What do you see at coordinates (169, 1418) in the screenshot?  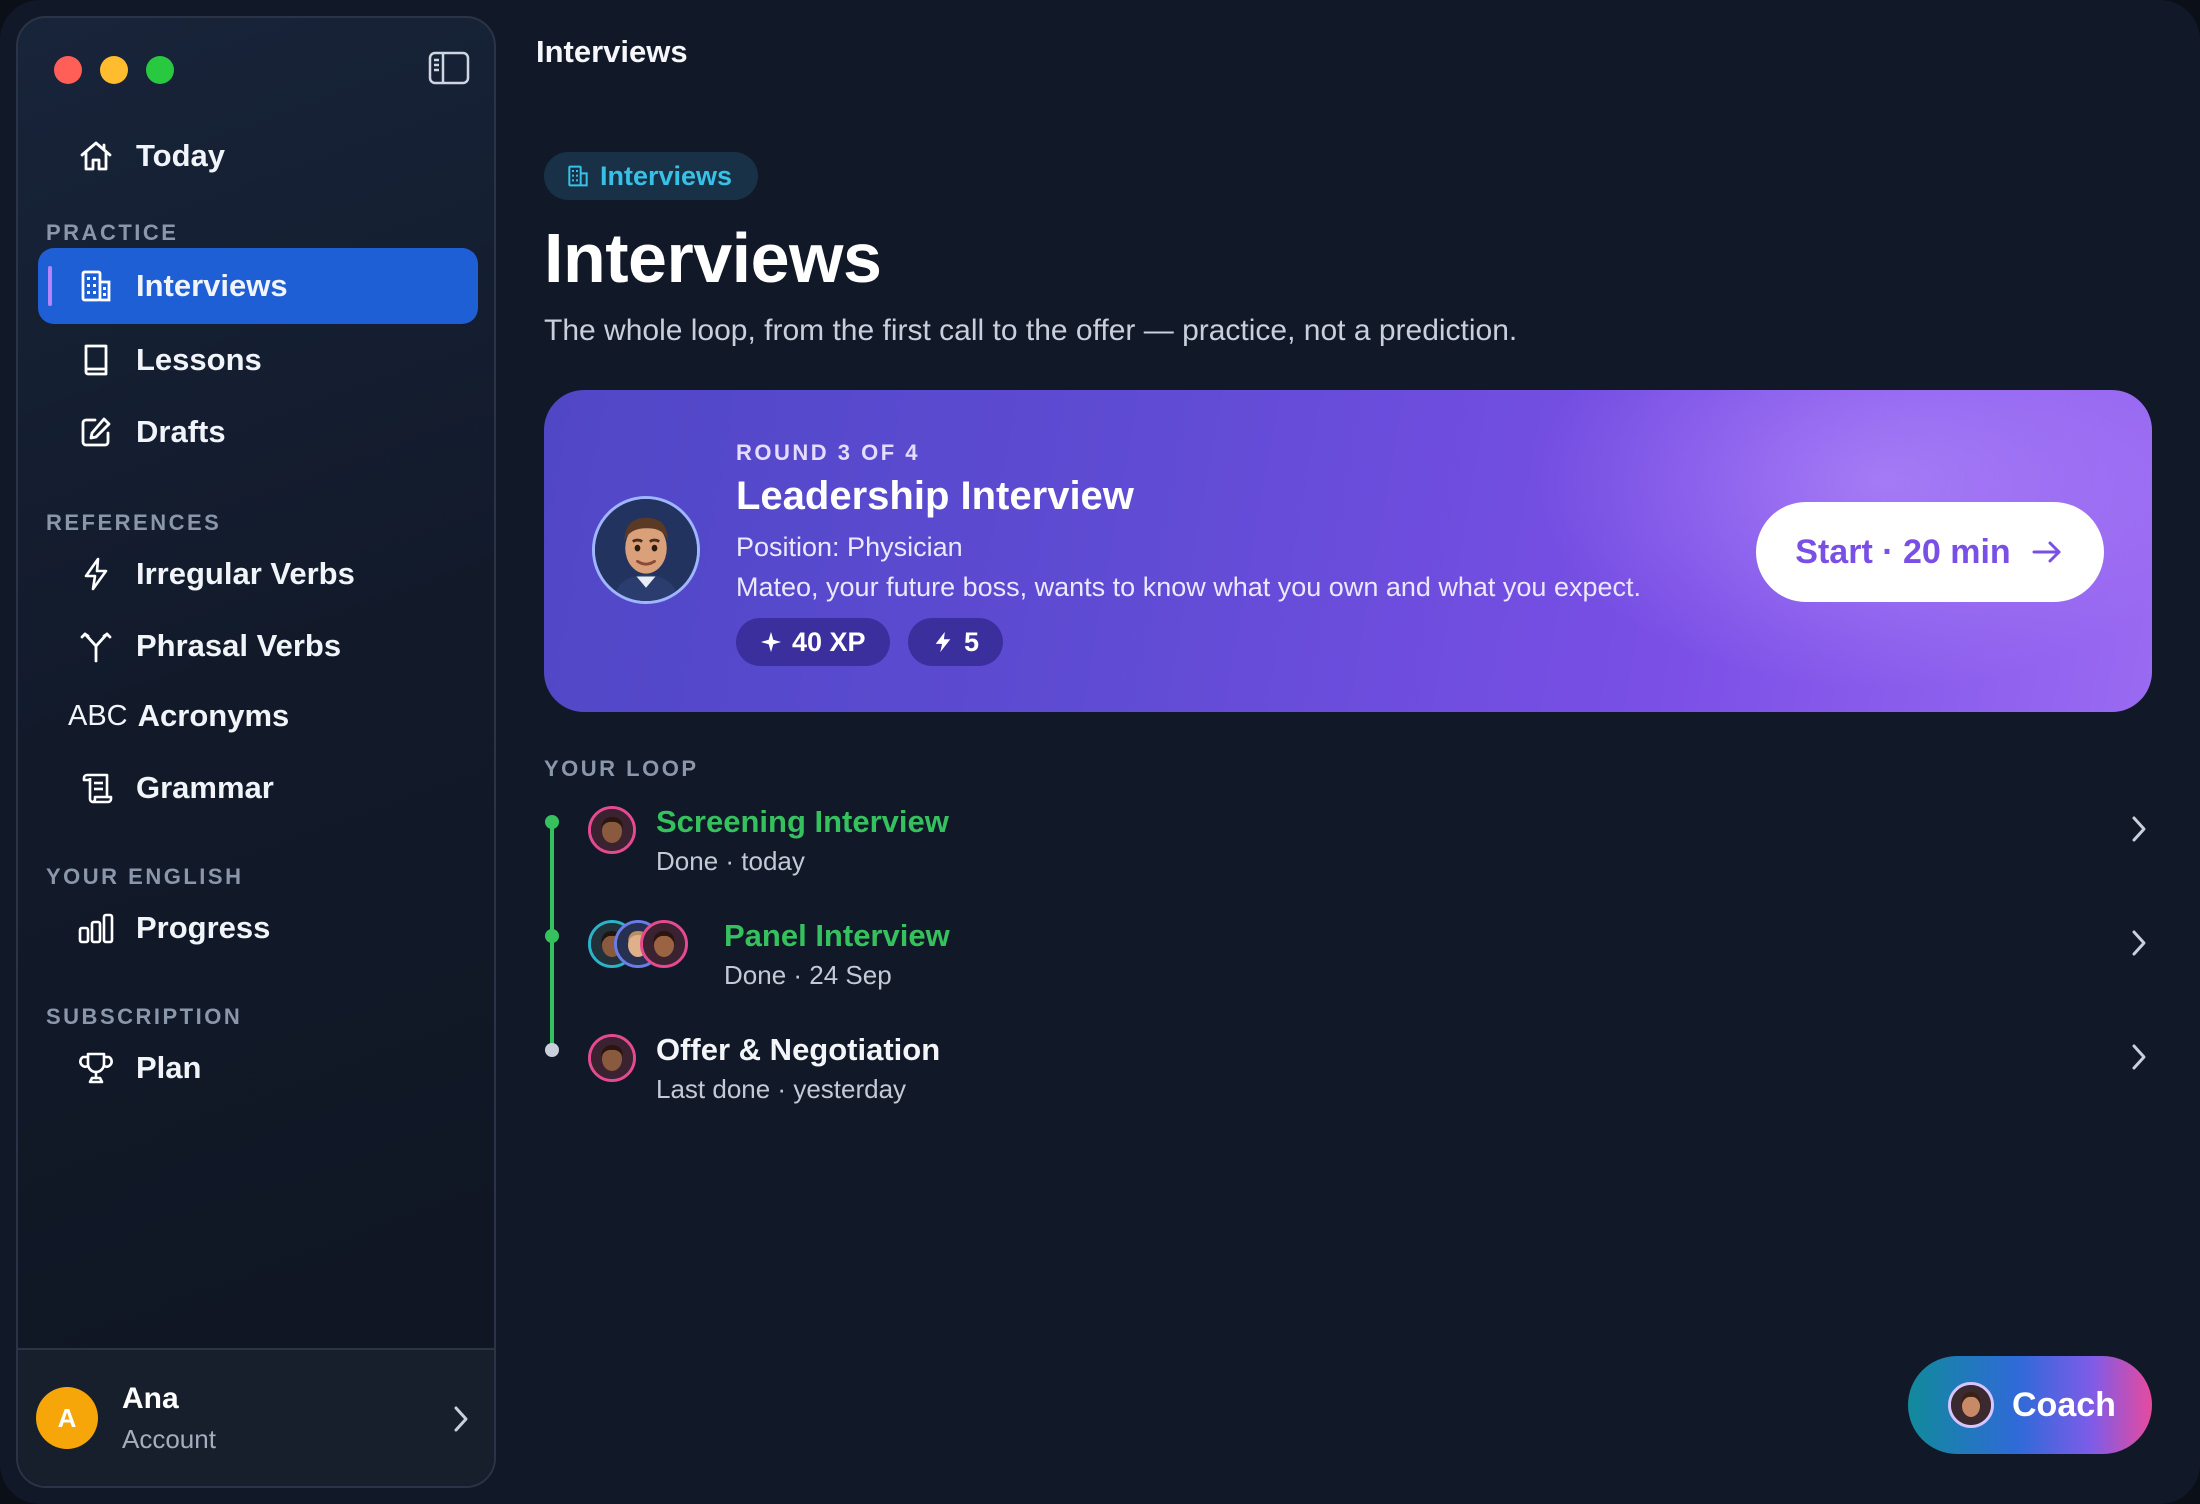 I see `account-text: Ana Account` at bounding box center [169, 1418].